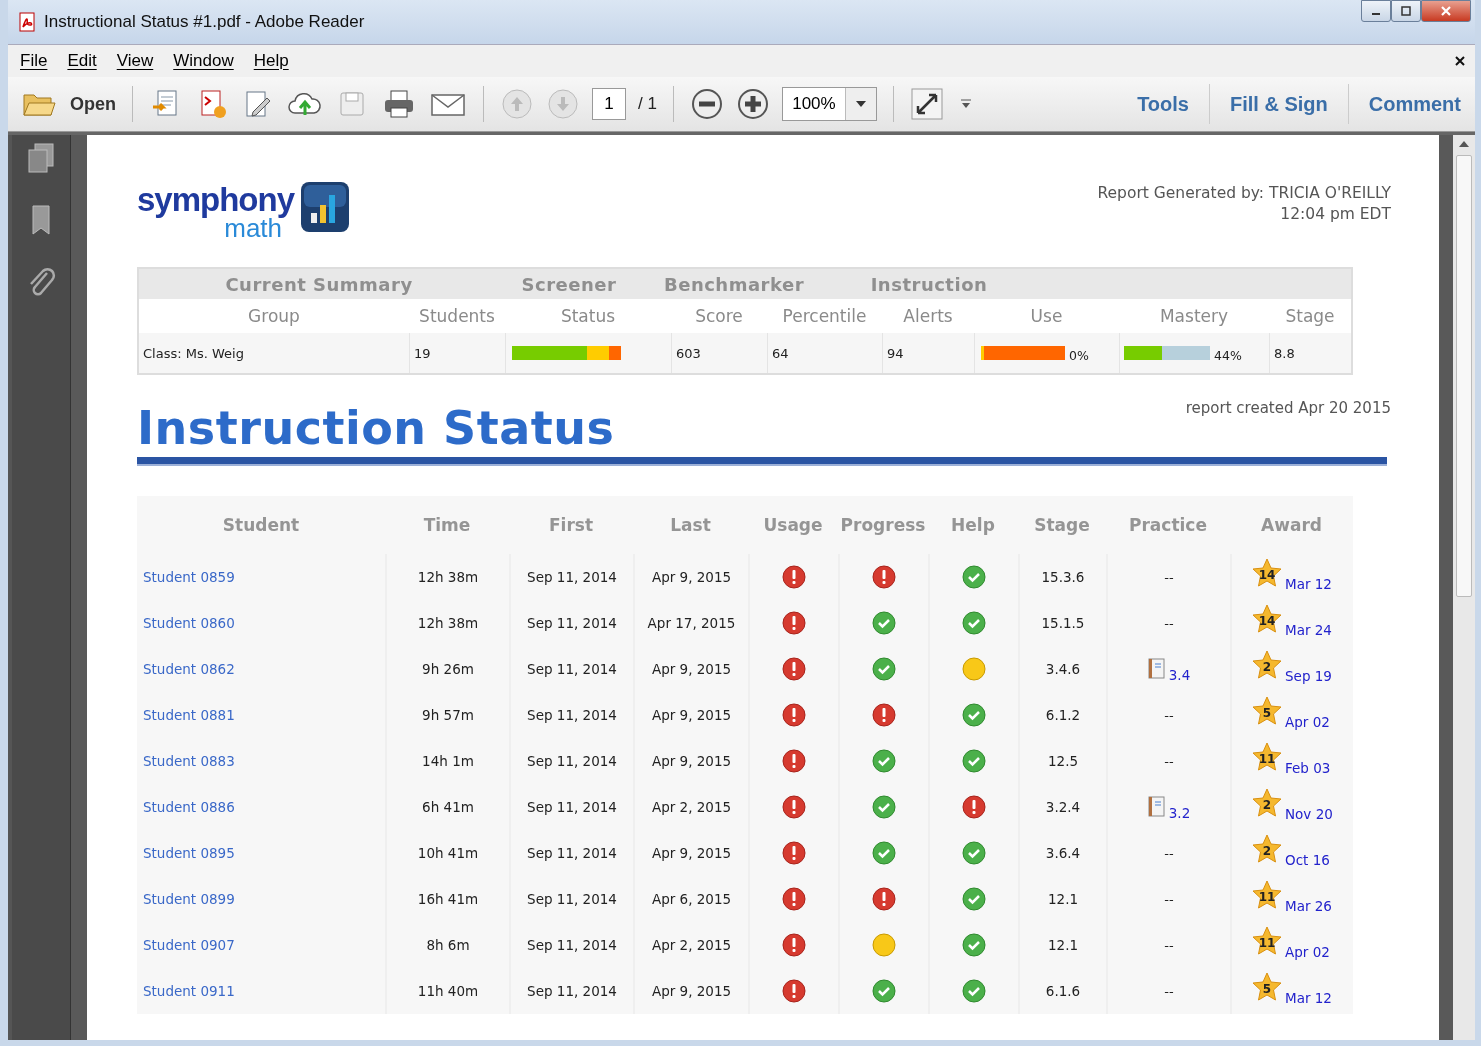 The width and height of the screenshot is (1481, 1046). What do you see at coordinates (1464, 587) in the screenshot?
I see `scrollbar` at bounding box center [1464, 587].